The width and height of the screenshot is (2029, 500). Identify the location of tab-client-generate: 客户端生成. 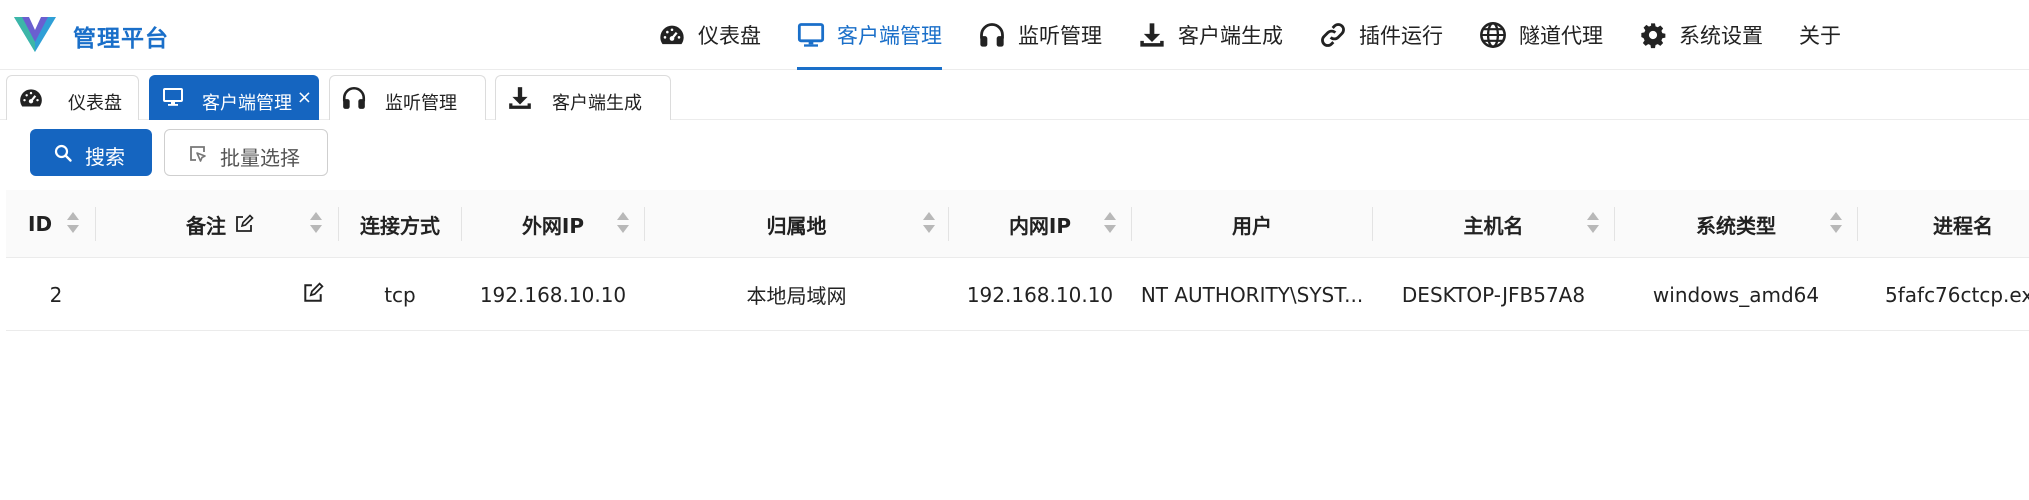
(583, 97).